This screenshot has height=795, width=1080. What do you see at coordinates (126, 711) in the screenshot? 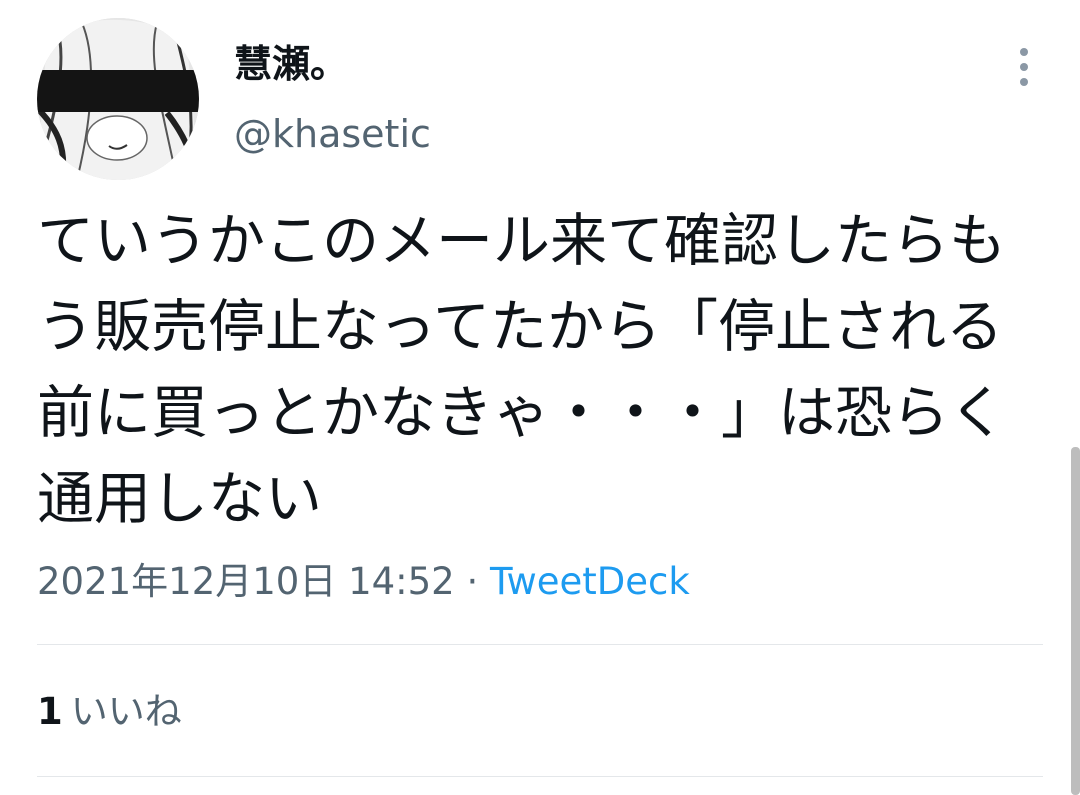
I see `likes-label: いいね` at bounding box center [126, 711].